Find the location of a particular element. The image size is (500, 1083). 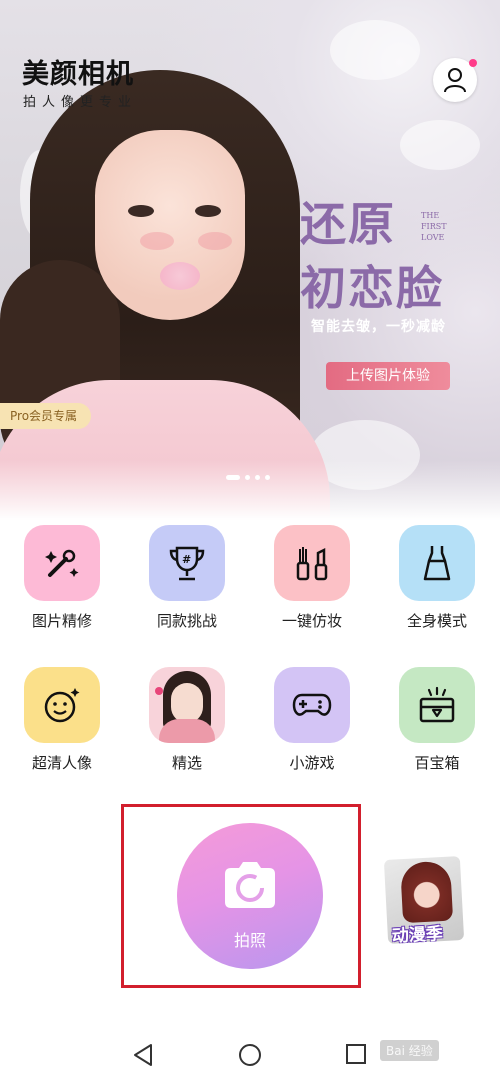

camera-icon is located at coordinates (250, 885).